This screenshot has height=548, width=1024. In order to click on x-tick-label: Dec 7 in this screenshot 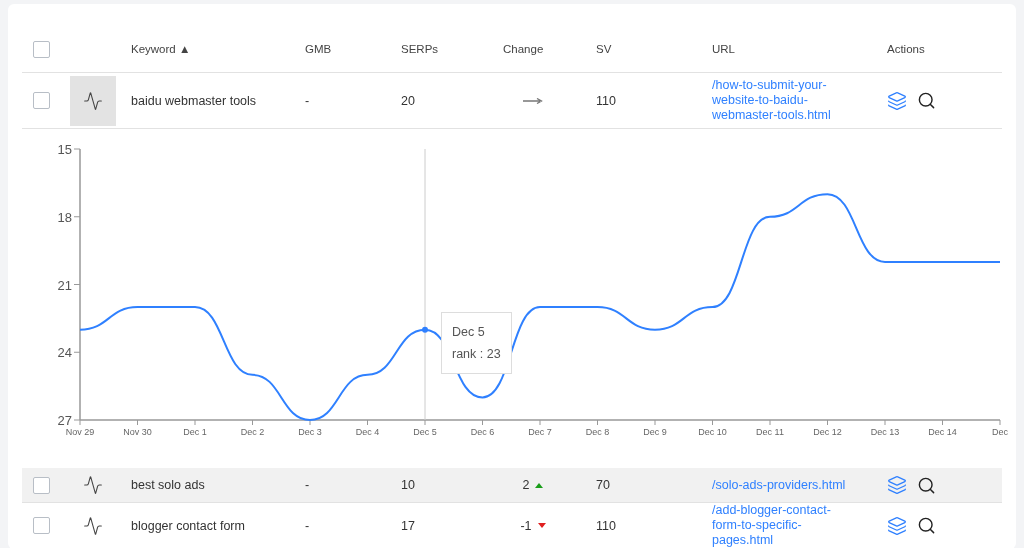, I will do `click(540, 432)`.